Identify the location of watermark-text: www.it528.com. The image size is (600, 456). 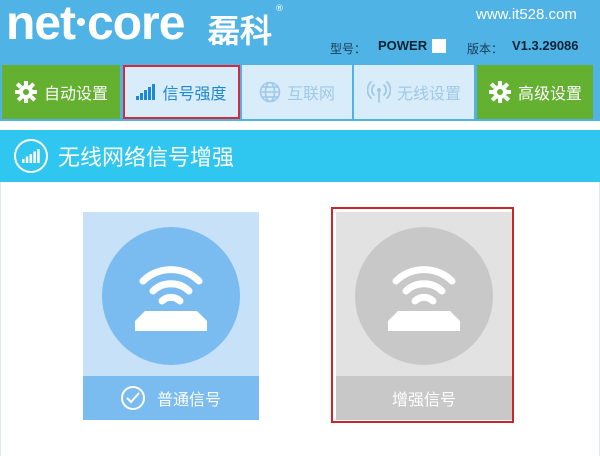
(526, 14).